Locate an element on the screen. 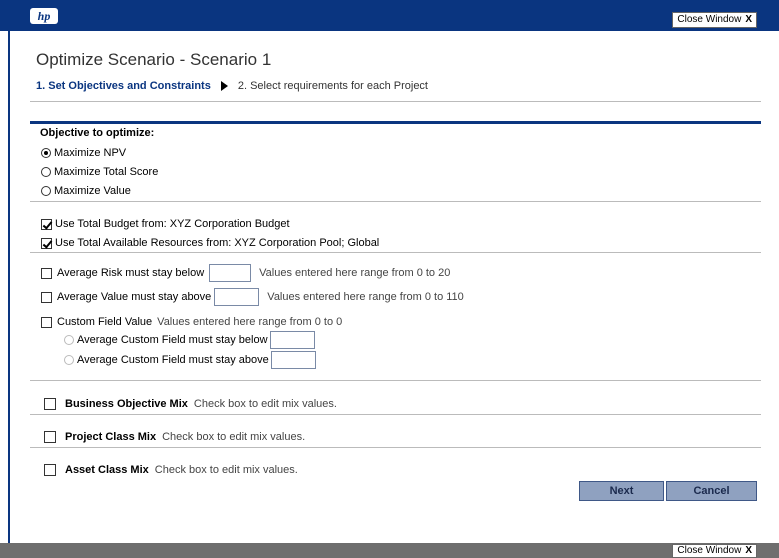 This screenshot has width=779, height=558. objective-heading: Objective to optimize: is located at coordinates (97, 133).